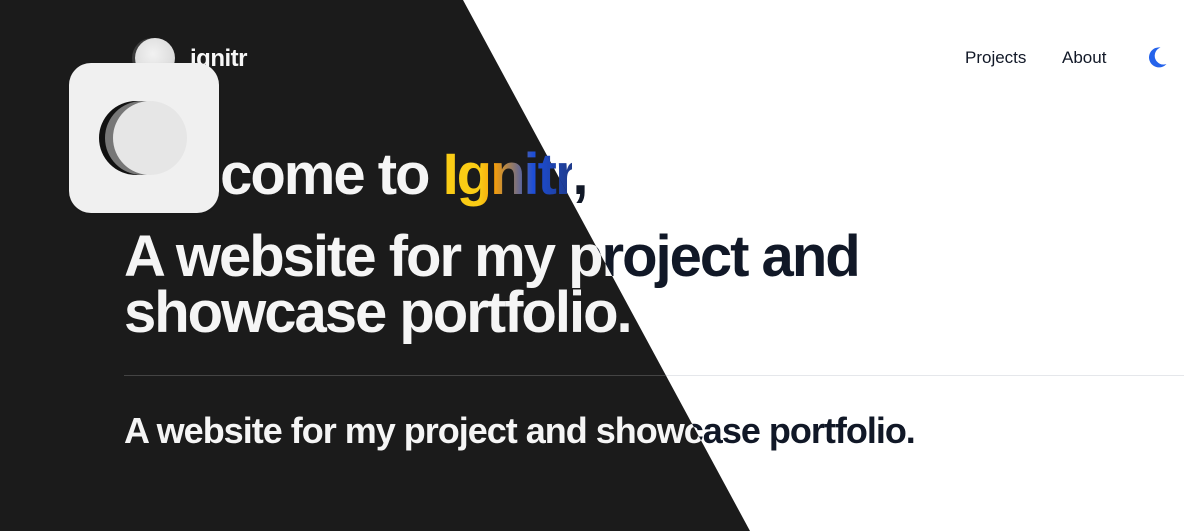 The width and height of the screenshot is (1200, 531). I want to click on theme-toggle-front-disc, so click(150, 138).